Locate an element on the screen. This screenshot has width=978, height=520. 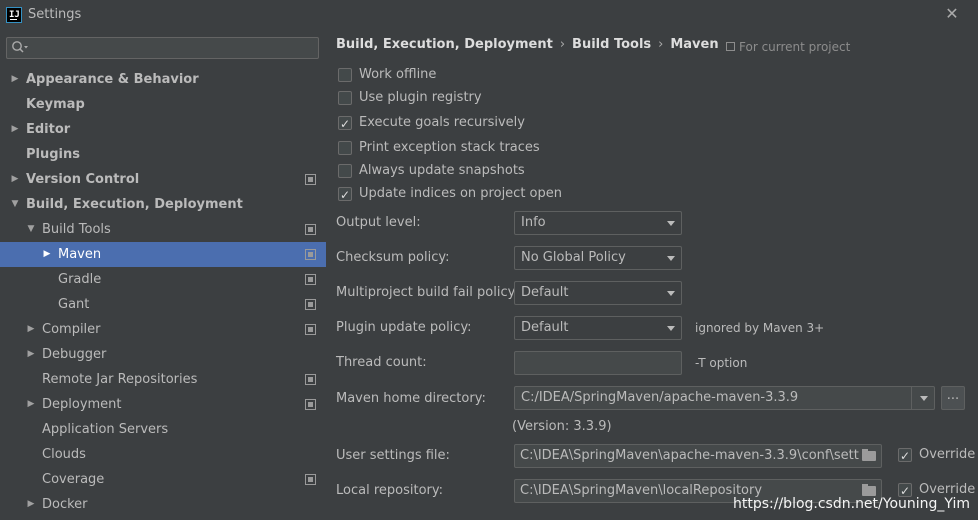
update-indices-checkbox is located at coordinates (345, 195).